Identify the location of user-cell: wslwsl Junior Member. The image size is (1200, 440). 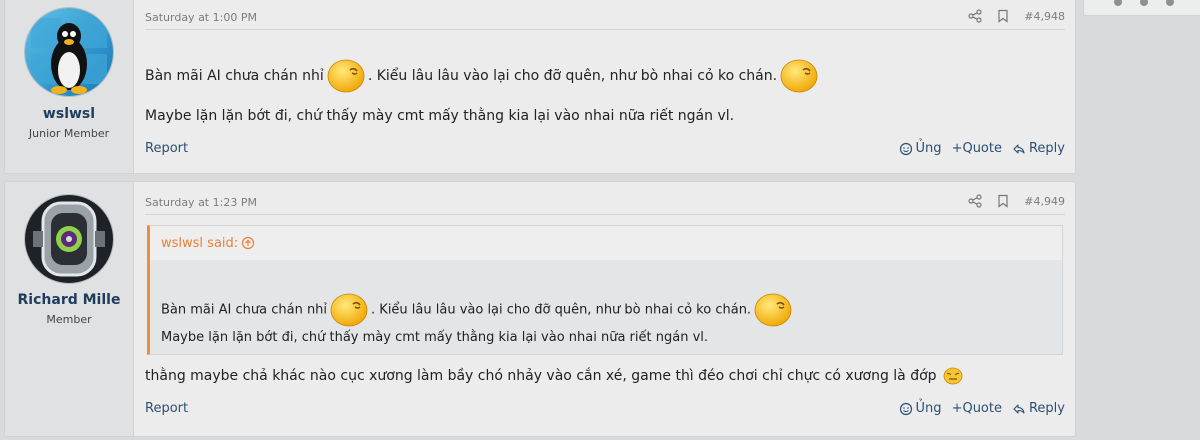
(69, 86).